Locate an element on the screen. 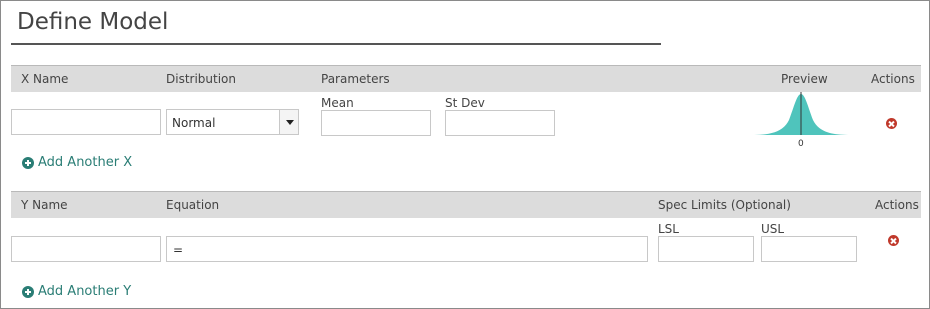 The image size is (930, 309). mean-input is located at coordinates (376, 123).